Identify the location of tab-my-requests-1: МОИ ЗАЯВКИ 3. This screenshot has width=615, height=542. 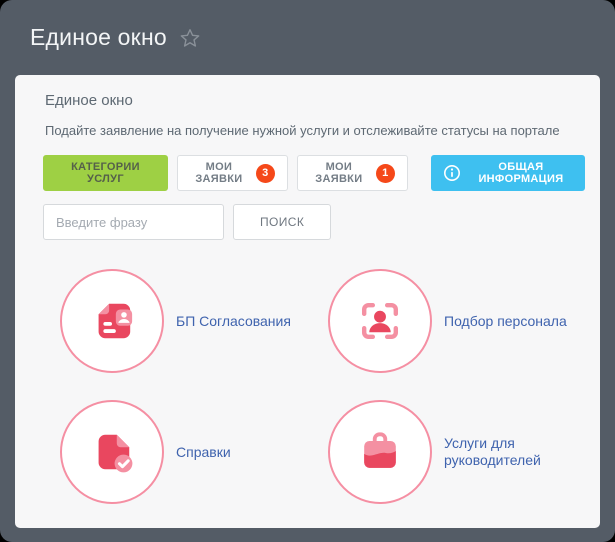
(232, 173).